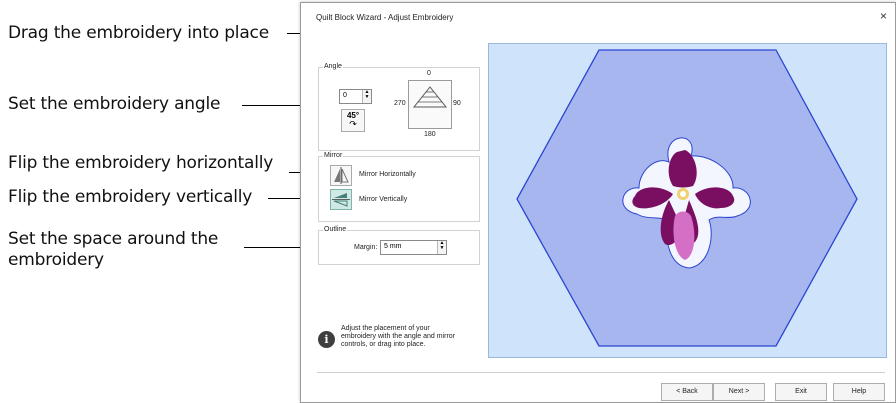  What do you see at coordinates (366, 96) in the screenshot?
I see `angle-spin-buttons: ▲ ▼` at bounding box center [366, 96].